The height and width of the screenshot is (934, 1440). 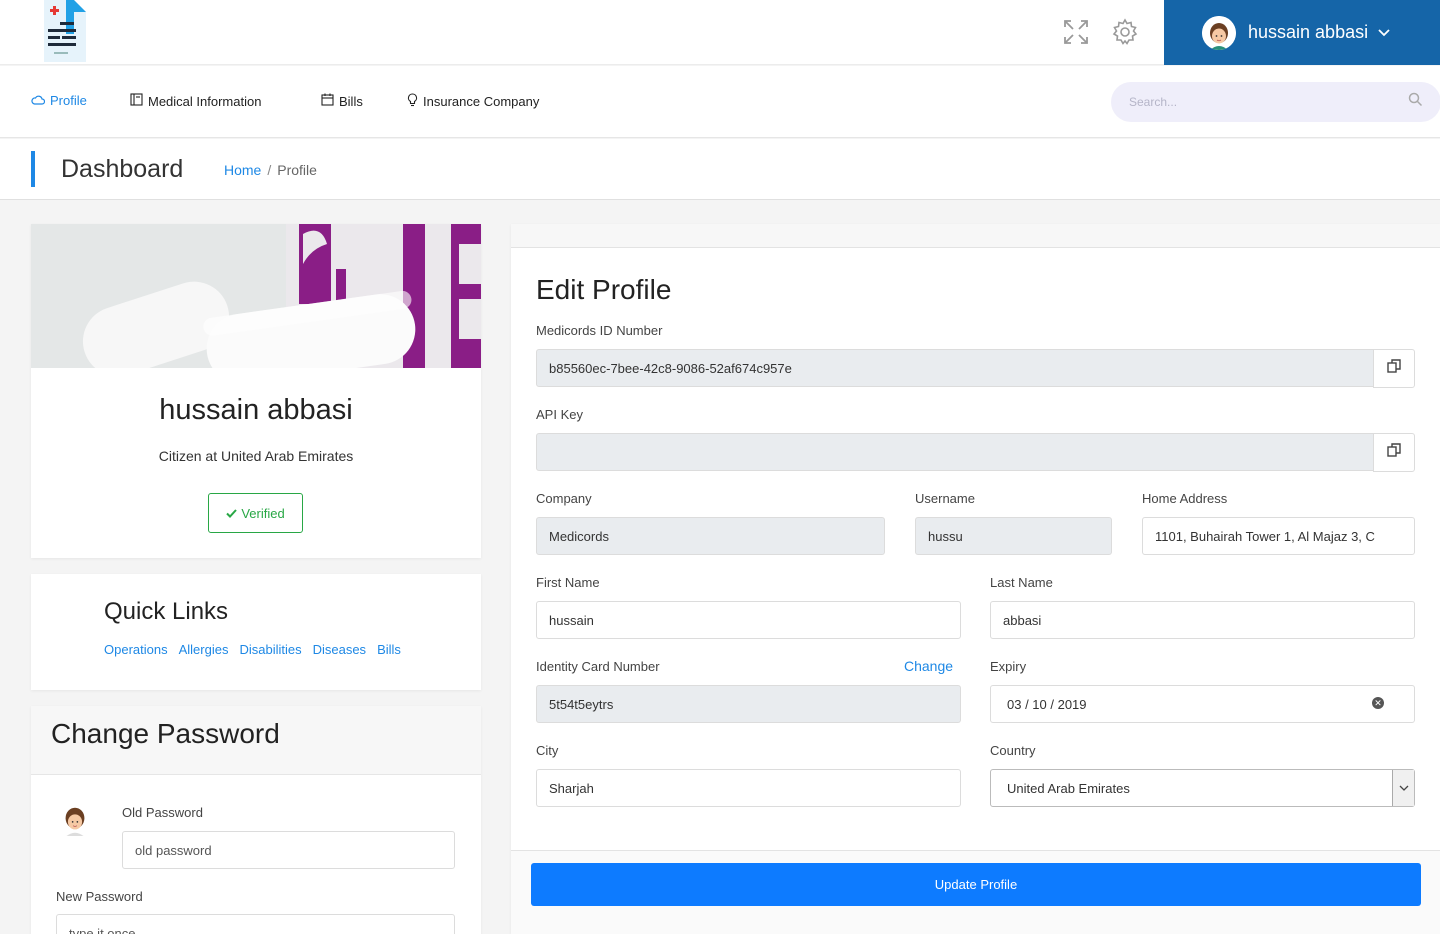 I want to click on nav-item-label: Medical Information, so click(x=205, y=101).